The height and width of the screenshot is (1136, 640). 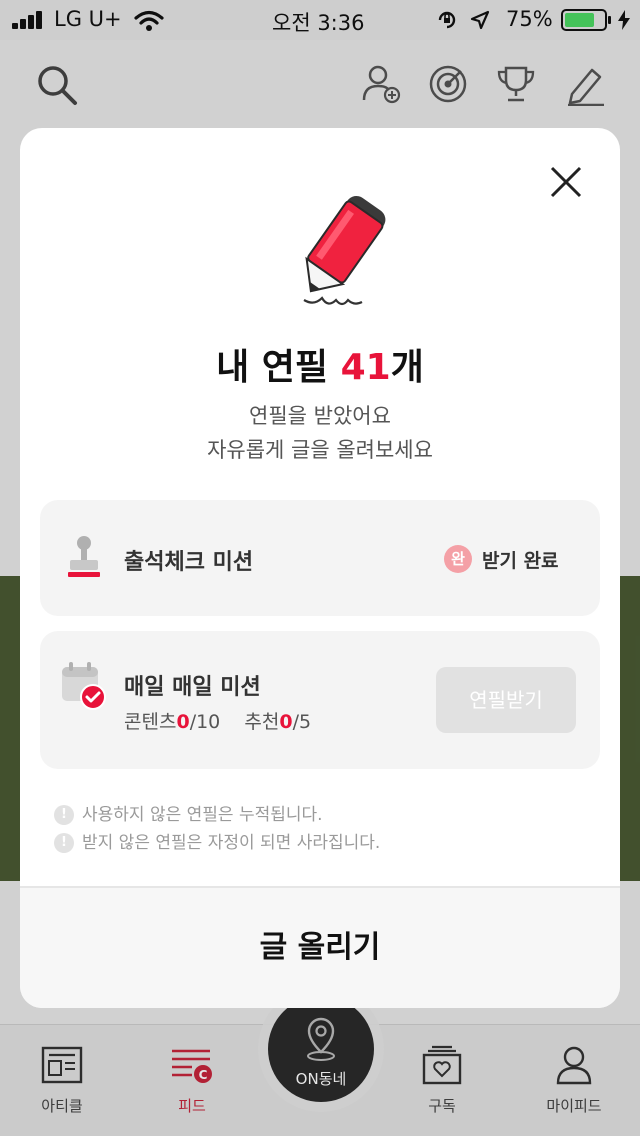 I want to click on recommend-total: /5, so click(x=302, y=722).